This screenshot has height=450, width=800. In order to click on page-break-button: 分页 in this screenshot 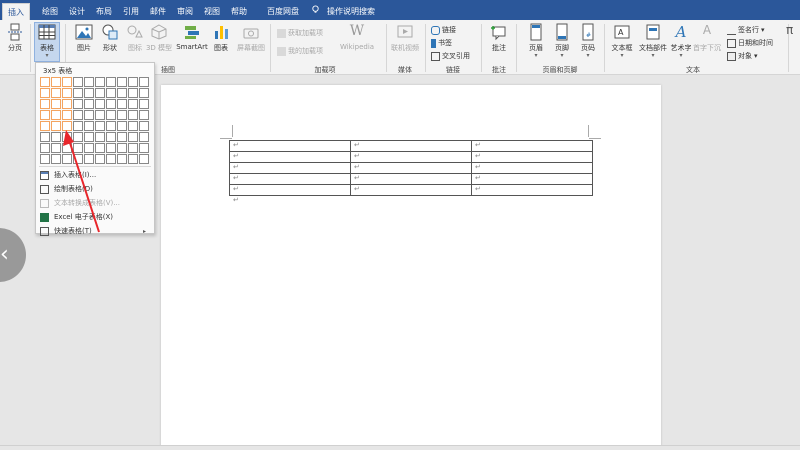, I will do `click(15, 38)`.